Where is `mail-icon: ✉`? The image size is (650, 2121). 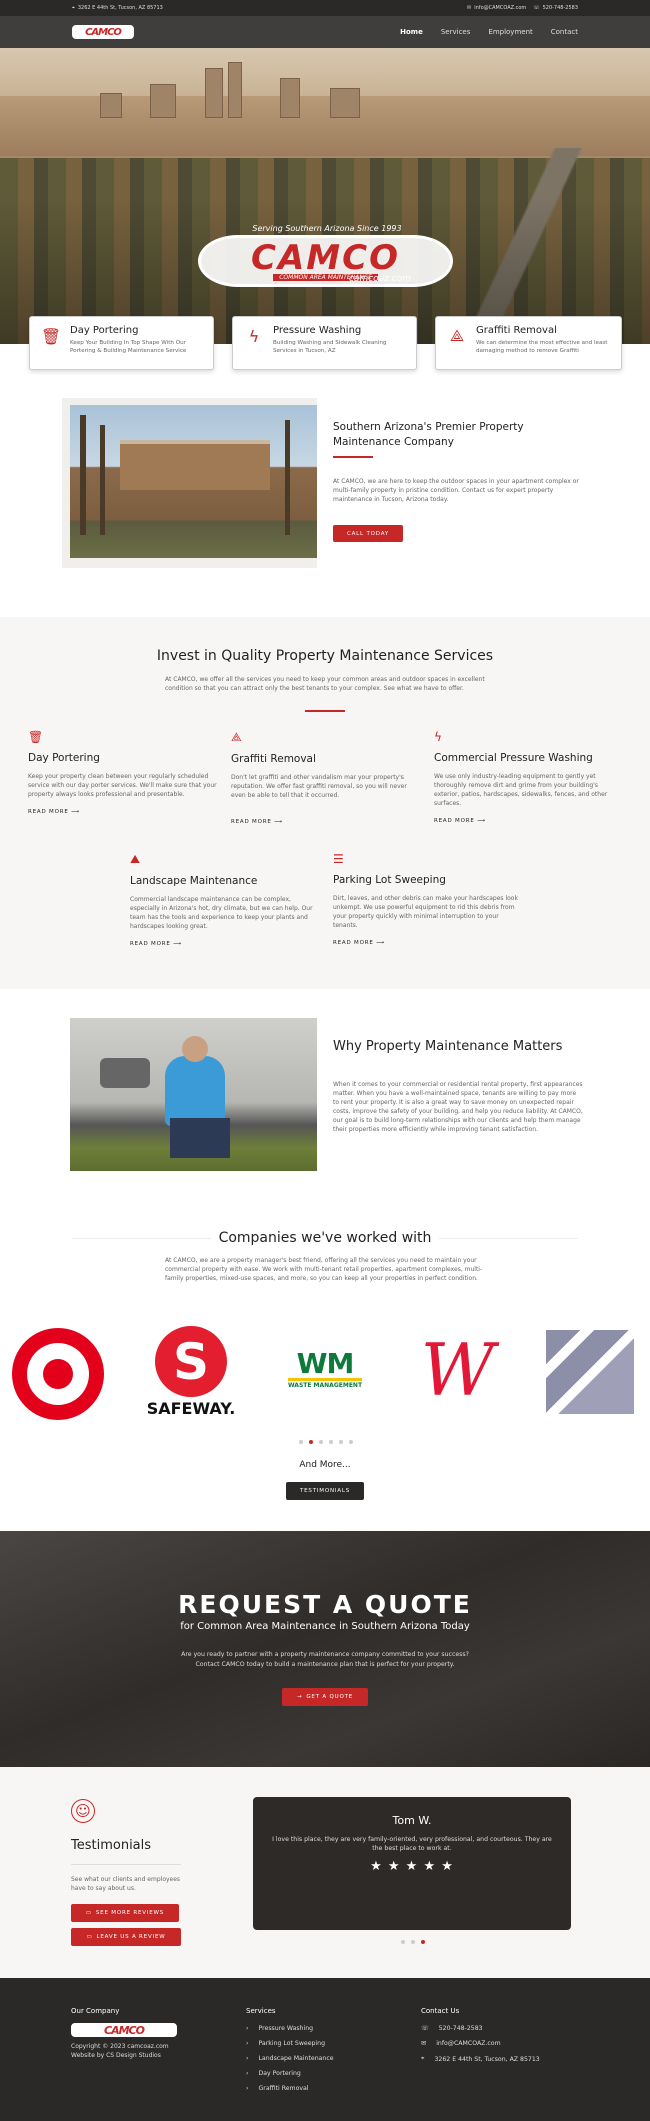 mail-icon: ✉ is located at coordinates (469, 8).